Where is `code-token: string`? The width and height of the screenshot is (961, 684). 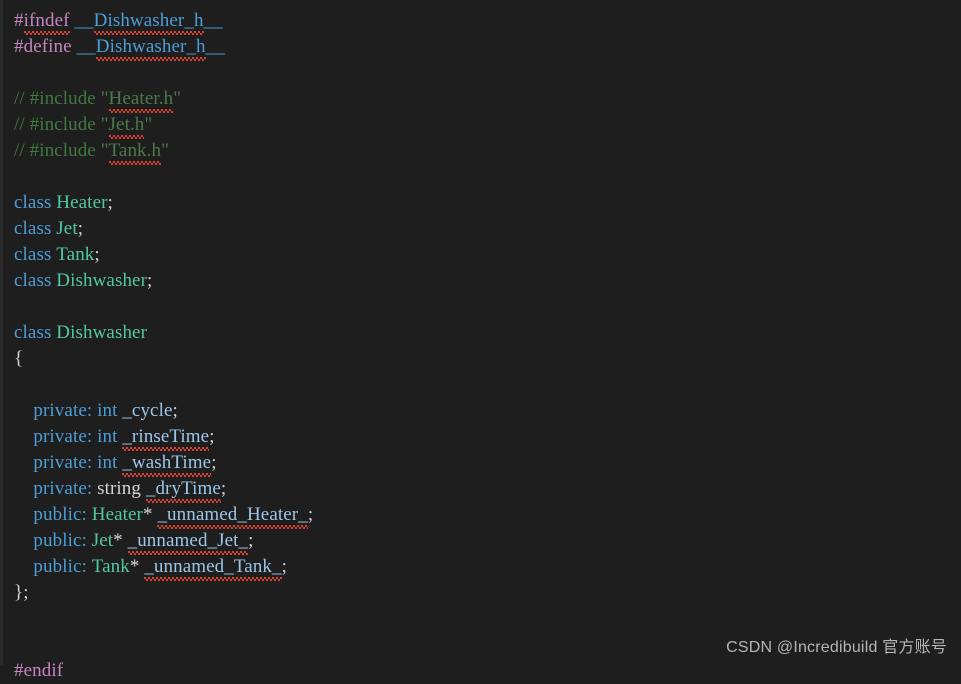 code-token: string is located at coordinates (119, 488).